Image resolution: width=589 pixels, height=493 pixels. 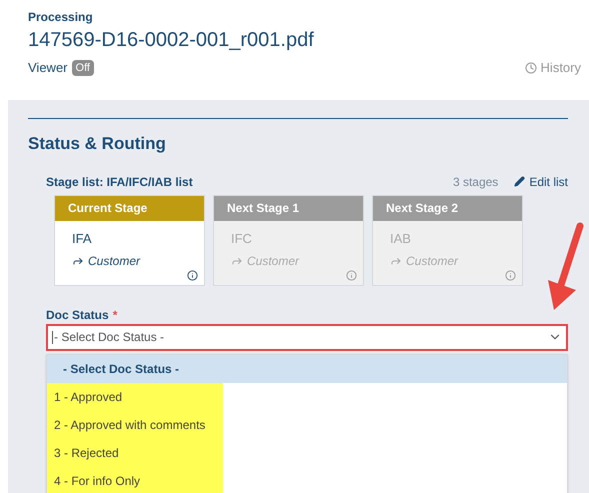 What do you see at coordinates (82, 239) in the screenshot?
I see `stage-code: IFA` at bounding box center [82, 239].